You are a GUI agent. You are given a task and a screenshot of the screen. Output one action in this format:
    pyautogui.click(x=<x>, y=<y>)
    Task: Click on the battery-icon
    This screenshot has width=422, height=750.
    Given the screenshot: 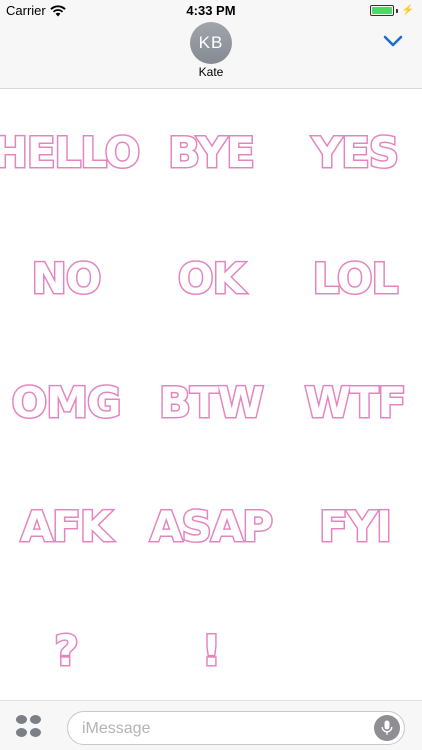 What is the action you would take?
    pyautogui.click(x=381, y=10)
    